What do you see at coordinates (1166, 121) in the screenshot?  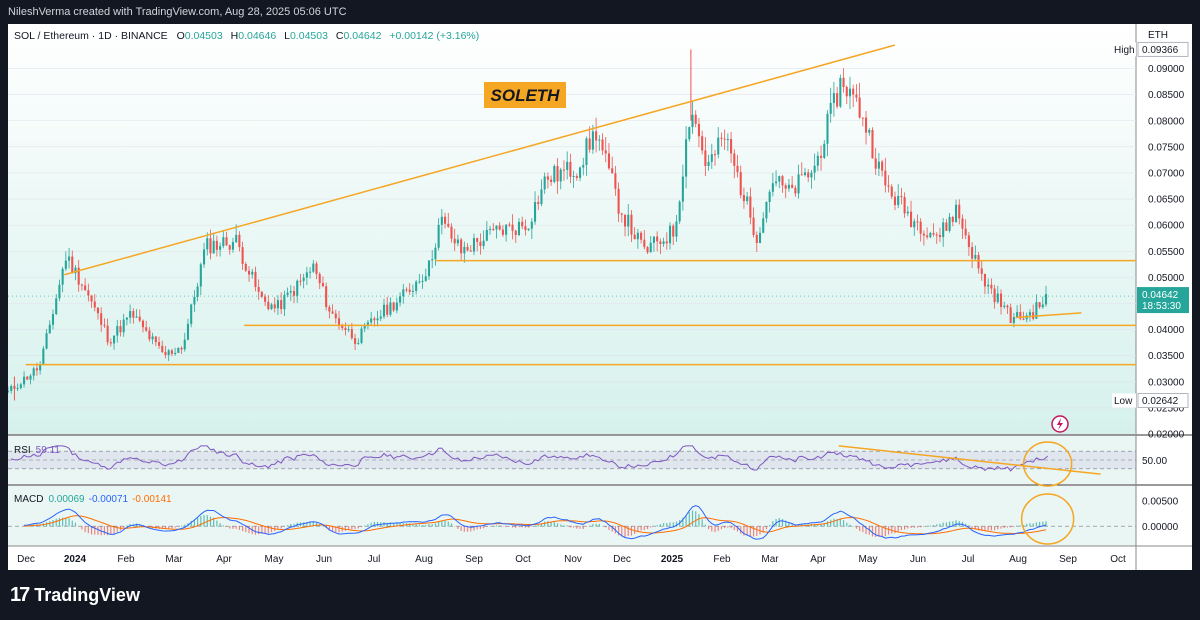 I see `price-tick: 0.08000` at bounding box center [1166, 121].